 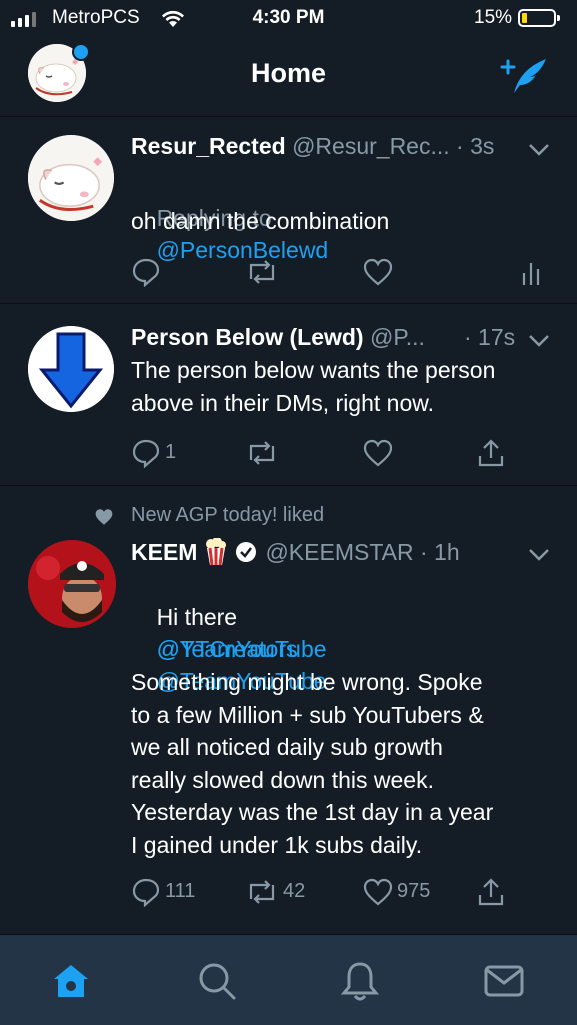 I want to click on tweet-text-line: above in their DMs, right now., so click(x=282, y=403).